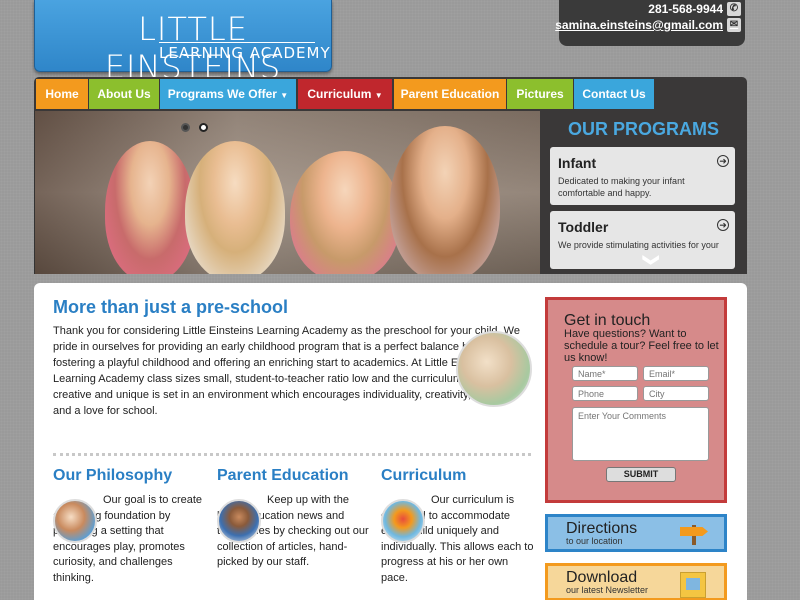 The height and width of the screenshot is (600, 800). Describe the element at coordinates (130, 476) in the screenshot. I see `philosophy-heading: Our Philosophy` at that location.